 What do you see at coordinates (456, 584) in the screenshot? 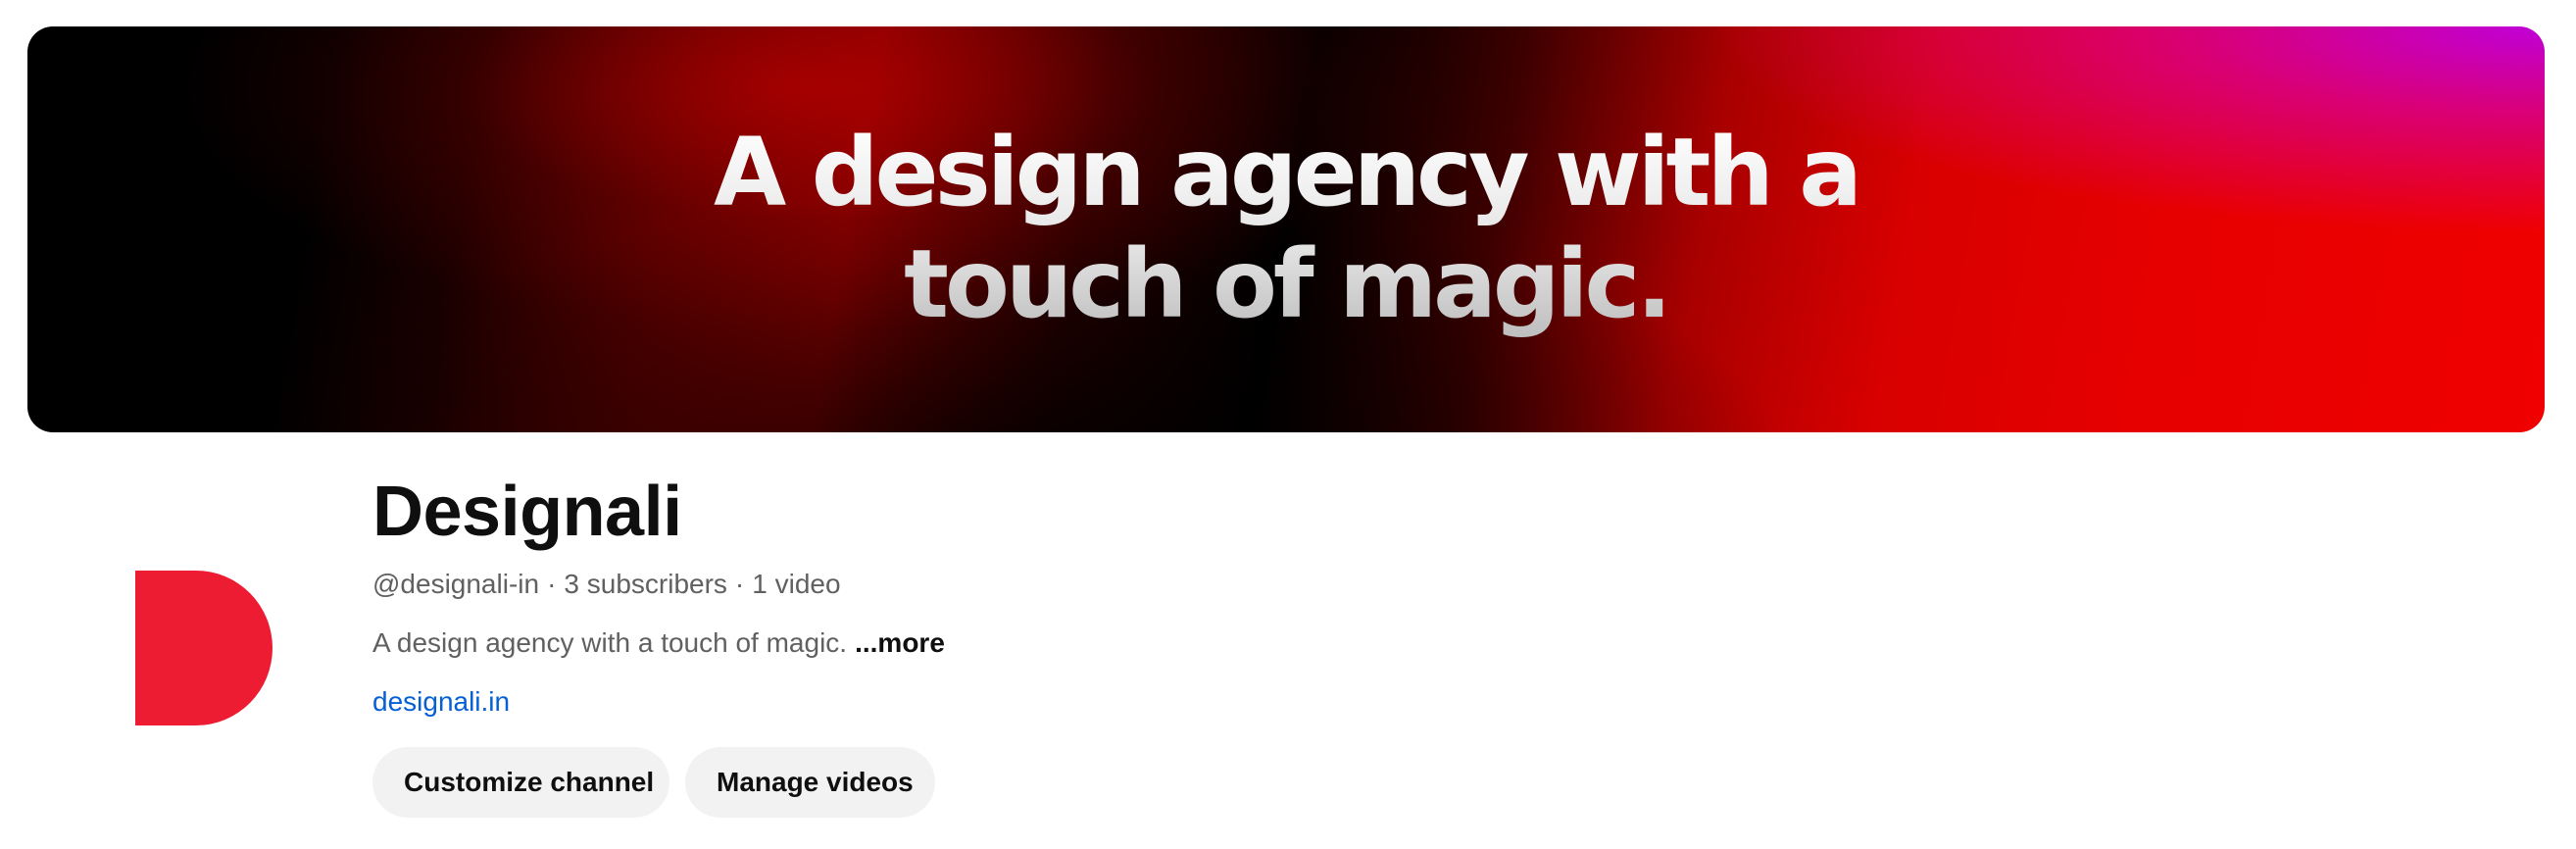
I see `channel-handle: @designali-in` at bounding box center [456, 584].